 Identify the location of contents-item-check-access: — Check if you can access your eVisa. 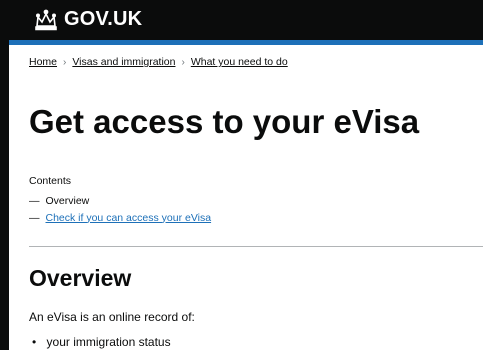
(120, 217).